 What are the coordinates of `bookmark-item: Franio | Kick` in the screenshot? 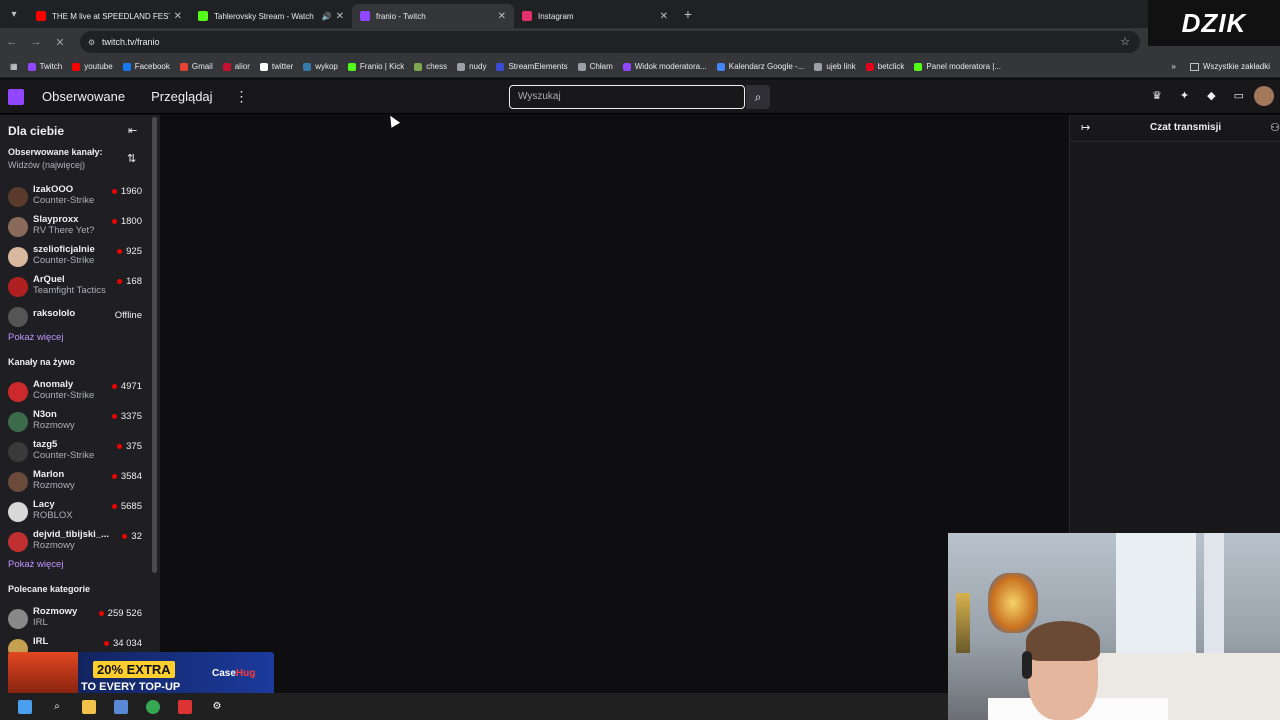 It's located at (375, 66).